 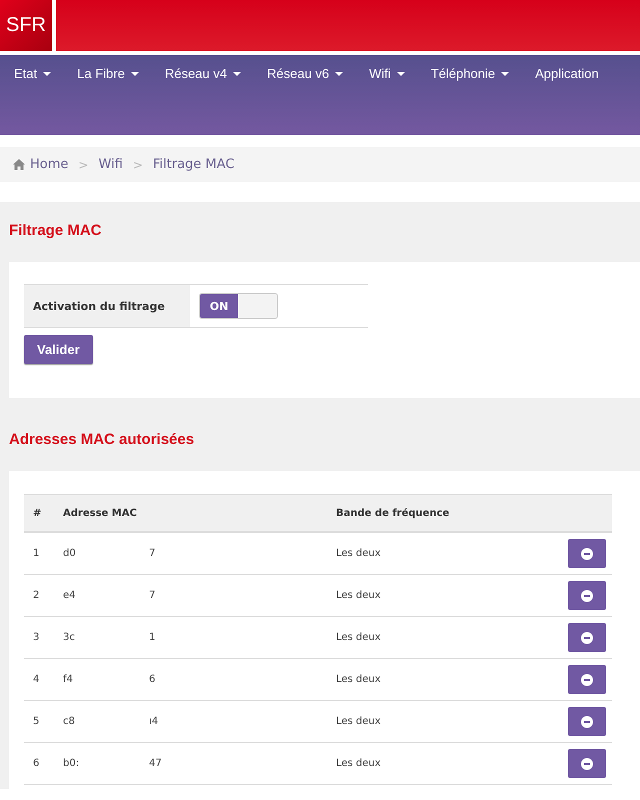 I want to click on table-cell: ı4, so click(x=153, y=721).